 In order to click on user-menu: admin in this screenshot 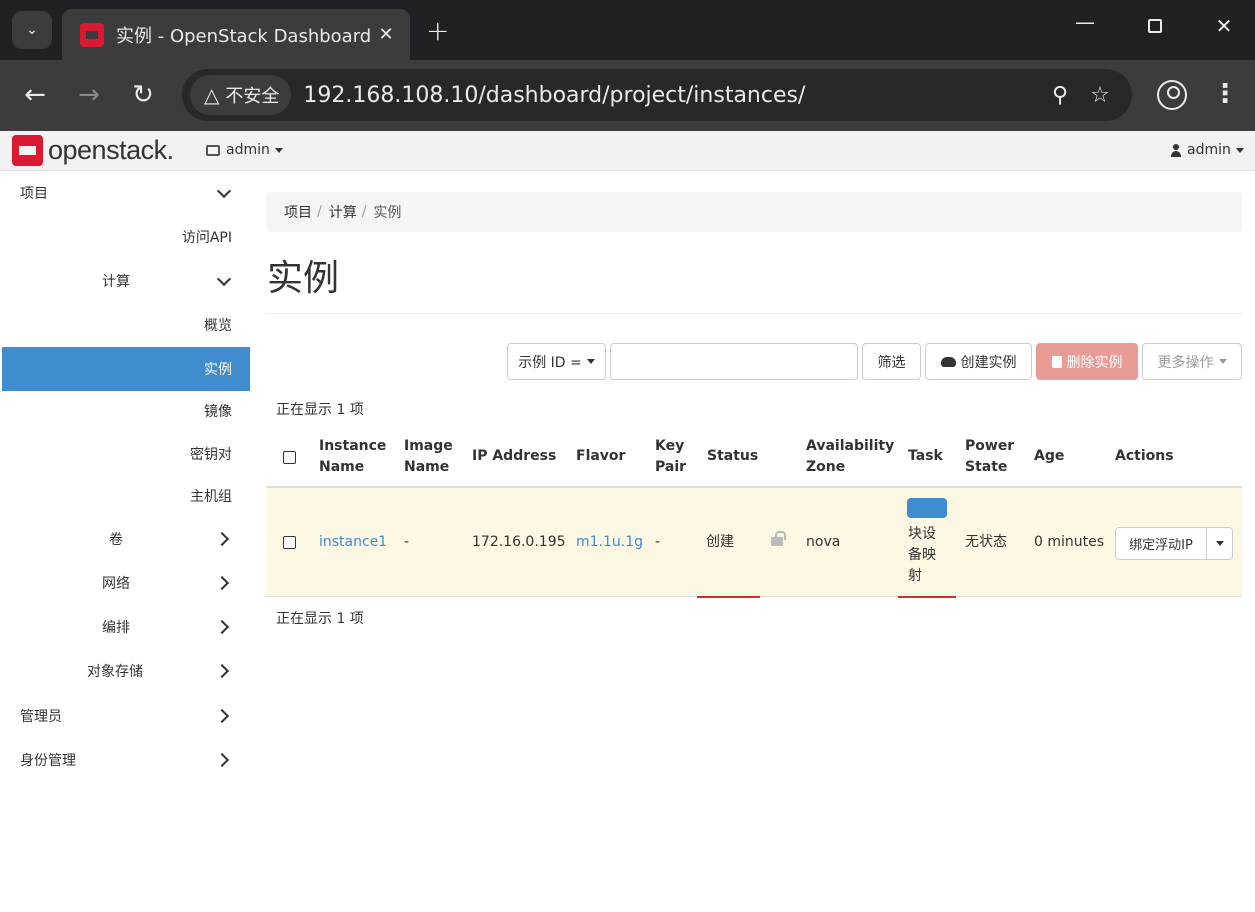, I will do `click(1207, 150)`.